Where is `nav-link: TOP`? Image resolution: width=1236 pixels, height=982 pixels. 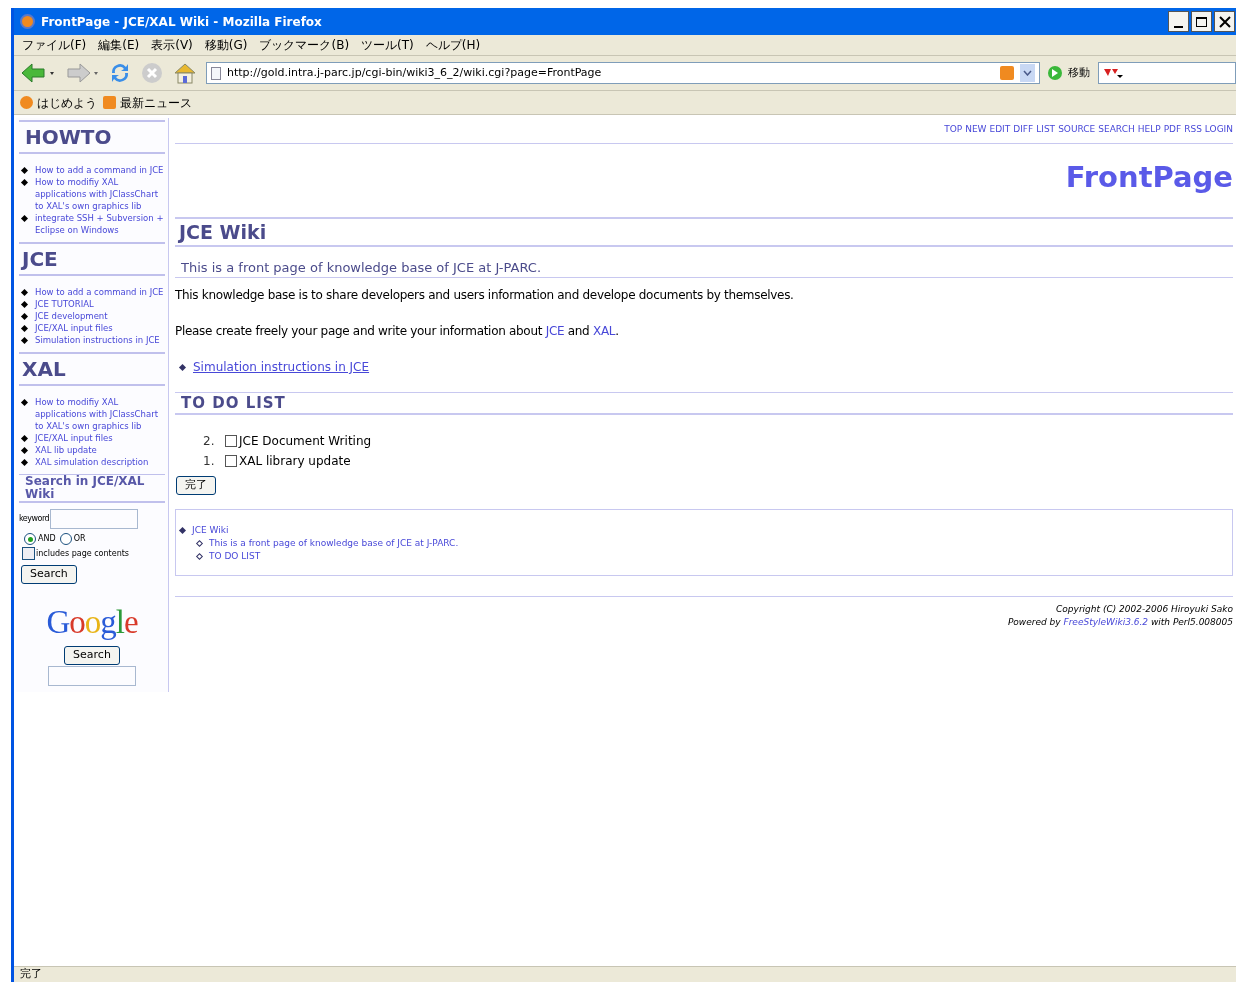
nav-link: TOP is located at coordinates (953, 130).